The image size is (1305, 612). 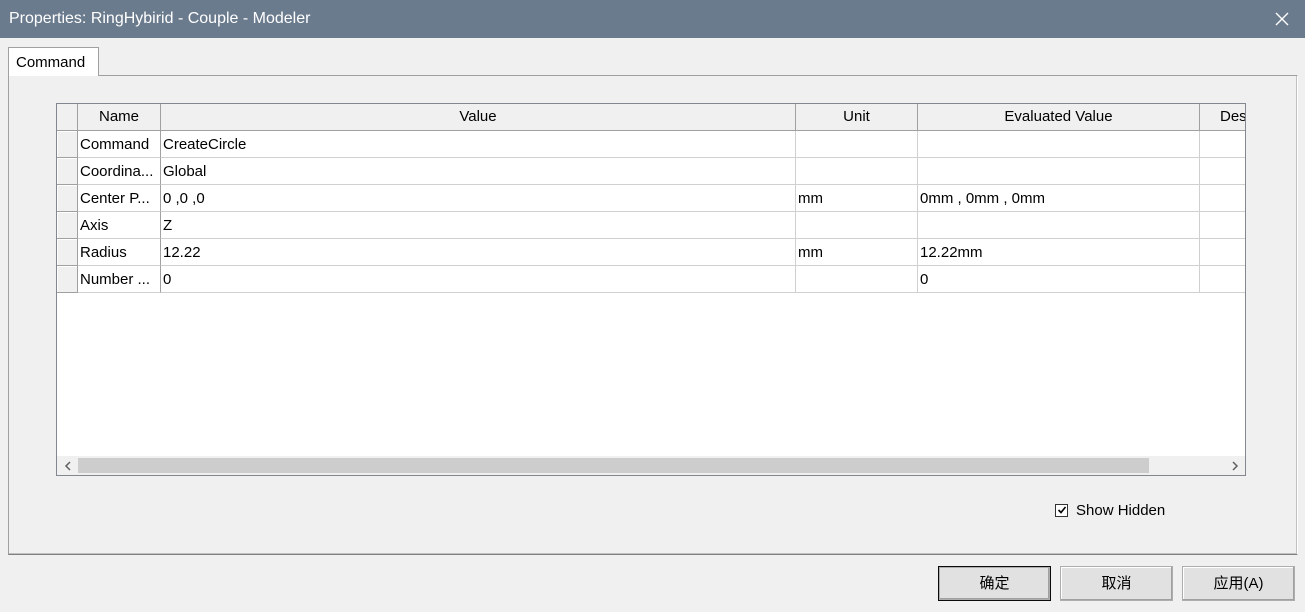 I want to click on cancel-button: 取消, so click(x=1116, y=583).